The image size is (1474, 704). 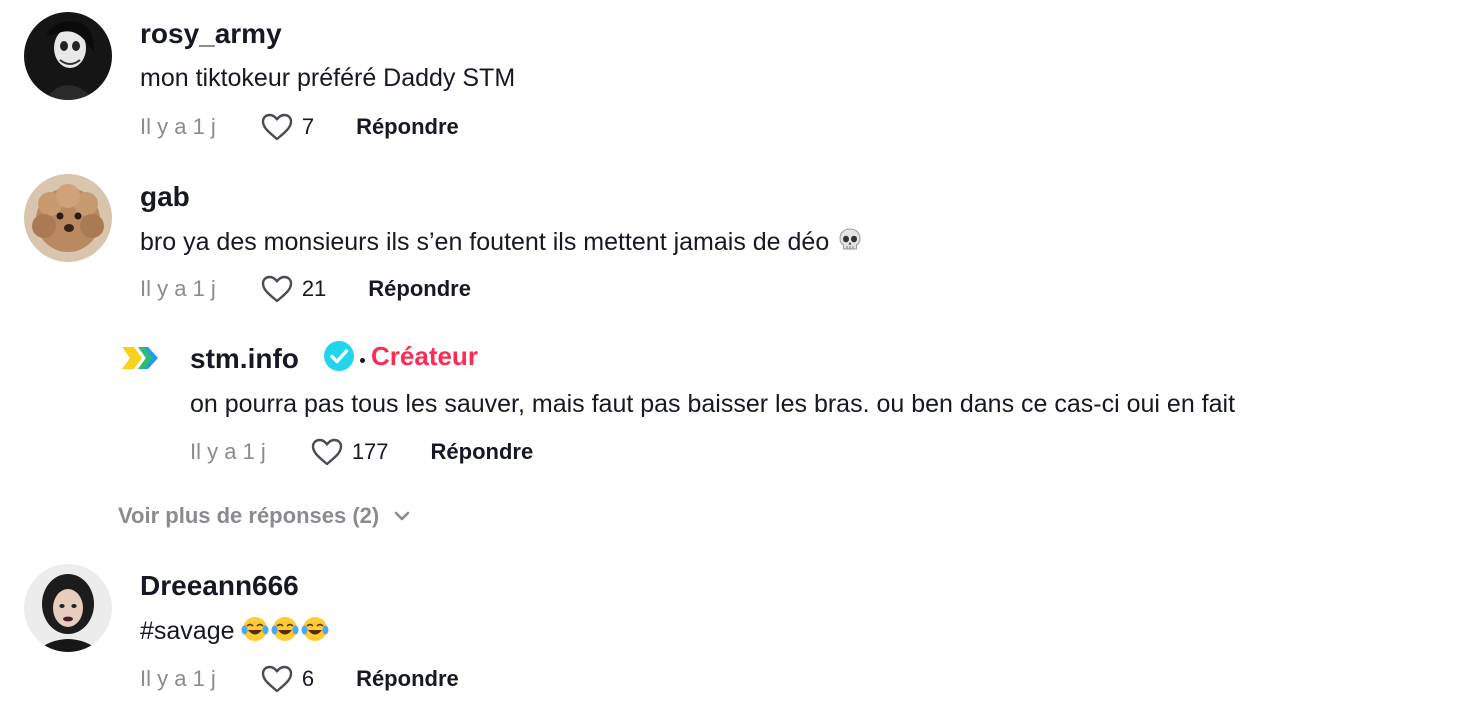 What do you see at coordinates (211, 34) in the screenshot?
I see `comment-username: rosy_army` at bounding box center [211, 34].